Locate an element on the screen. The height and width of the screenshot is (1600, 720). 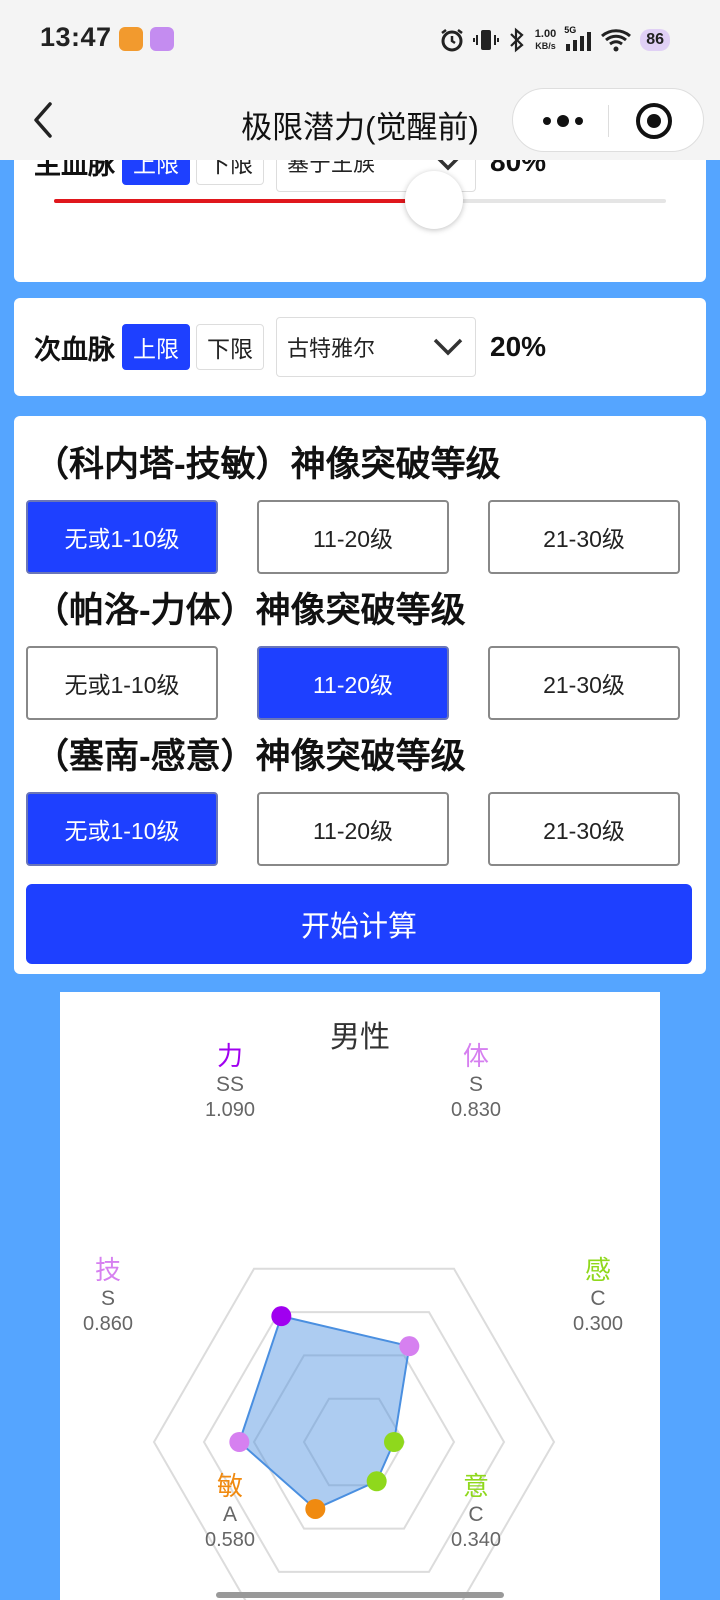
home-indicator is located at coordinates (360, 1595).